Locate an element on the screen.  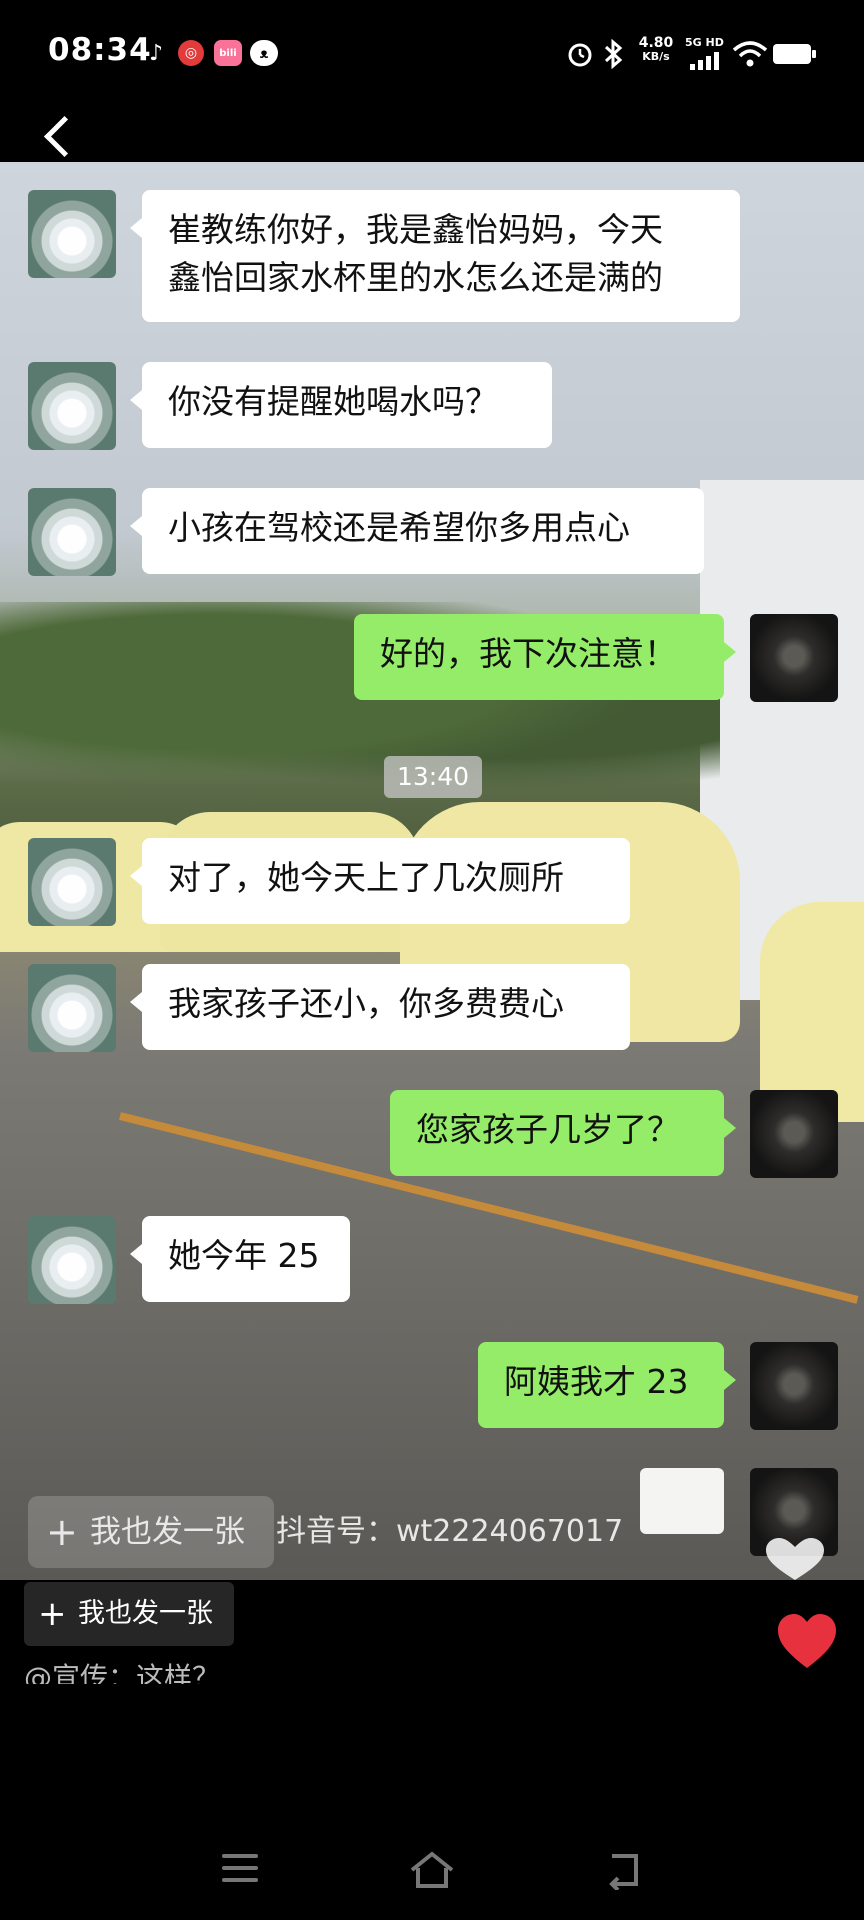
home-icon is located at coordinates (432, 1870).